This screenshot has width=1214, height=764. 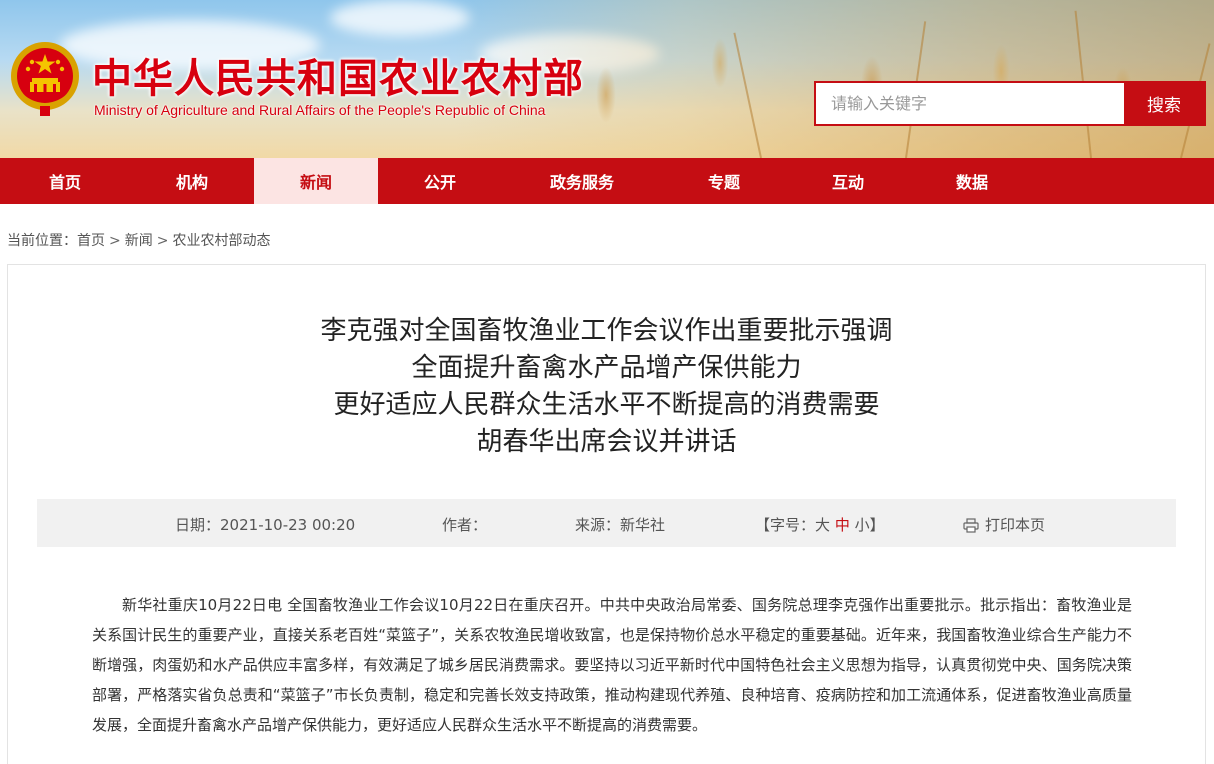 I want to click on meta-font-size: 【字号：大 中 小】, so click(x=820, y=524).